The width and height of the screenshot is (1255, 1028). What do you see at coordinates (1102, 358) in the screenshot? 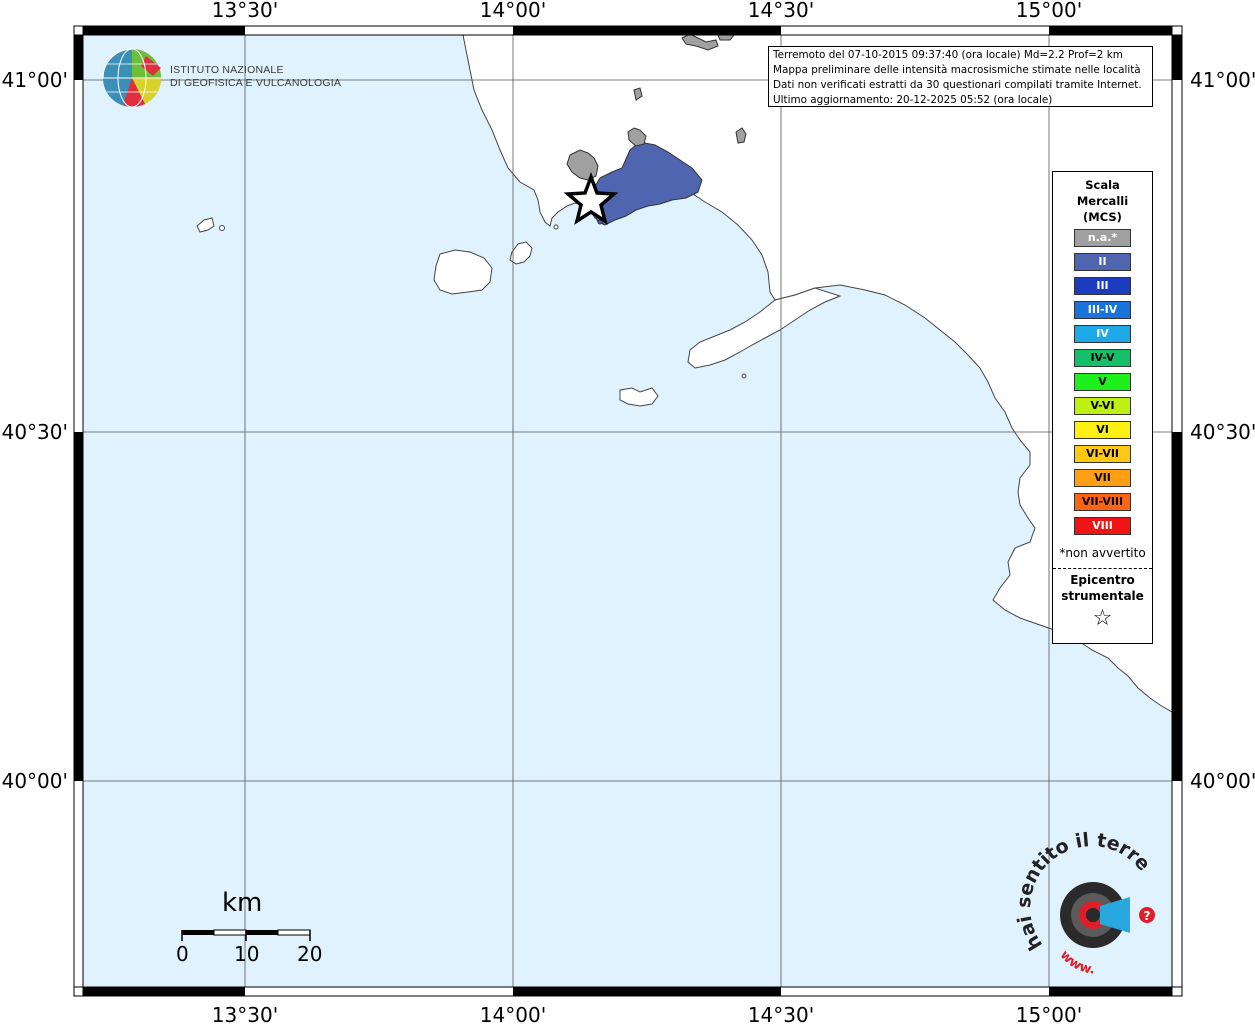
I see `legend-swatch: IV-V` at bounding box center [1102, 358].